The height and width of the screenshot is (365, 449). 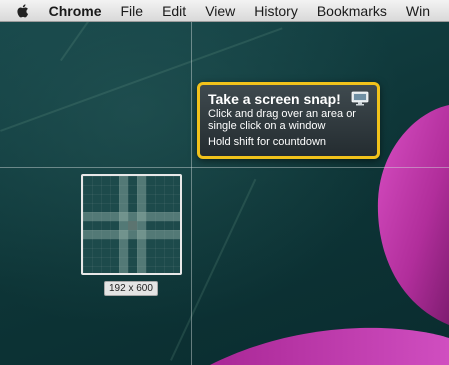 What do you see at coordinates (22, 11) in the screenshot?
I see `apple-icon` at bounding box center [22, 11].